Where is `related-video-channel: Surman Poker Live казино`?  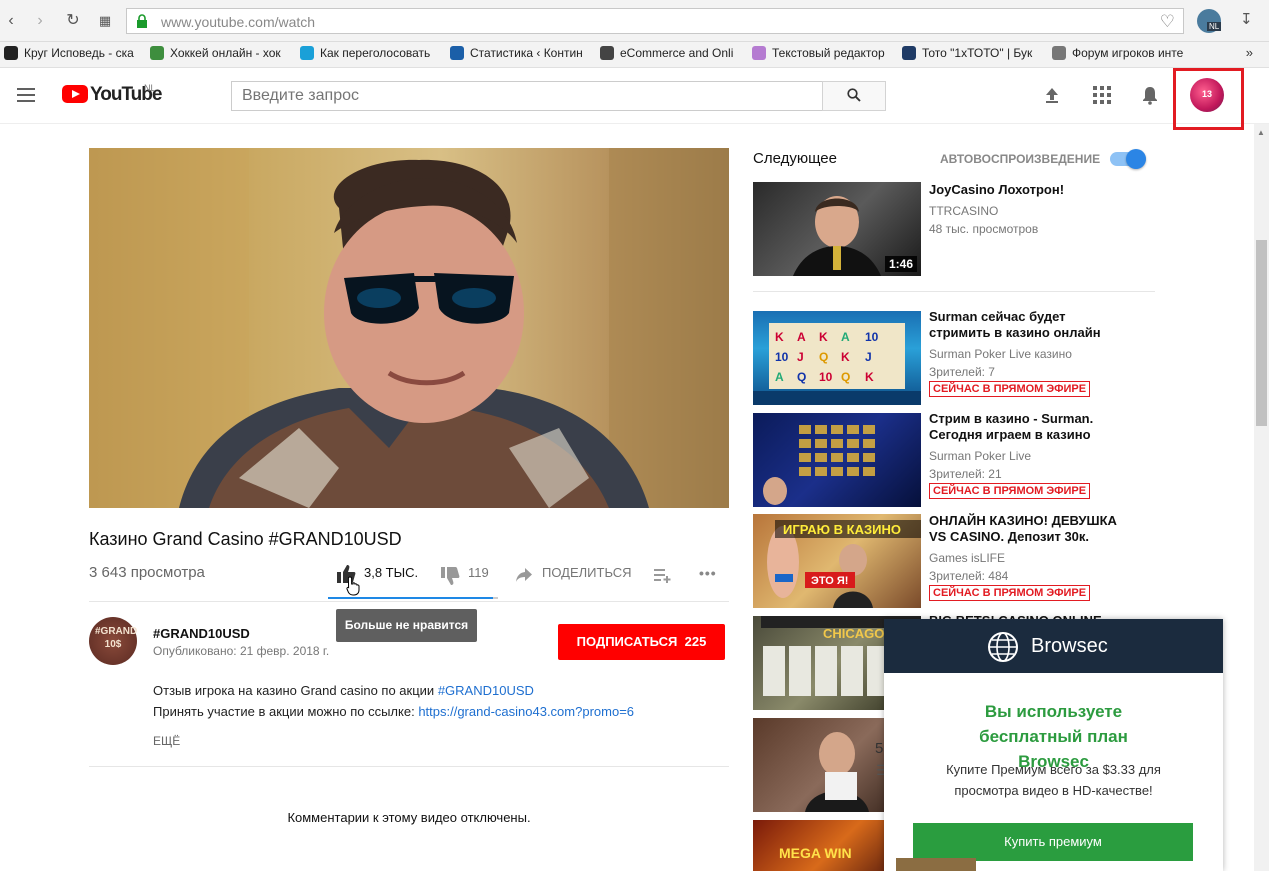 related-video-channel: Surman Poker Live казино is located at coordinates (1000, 354).